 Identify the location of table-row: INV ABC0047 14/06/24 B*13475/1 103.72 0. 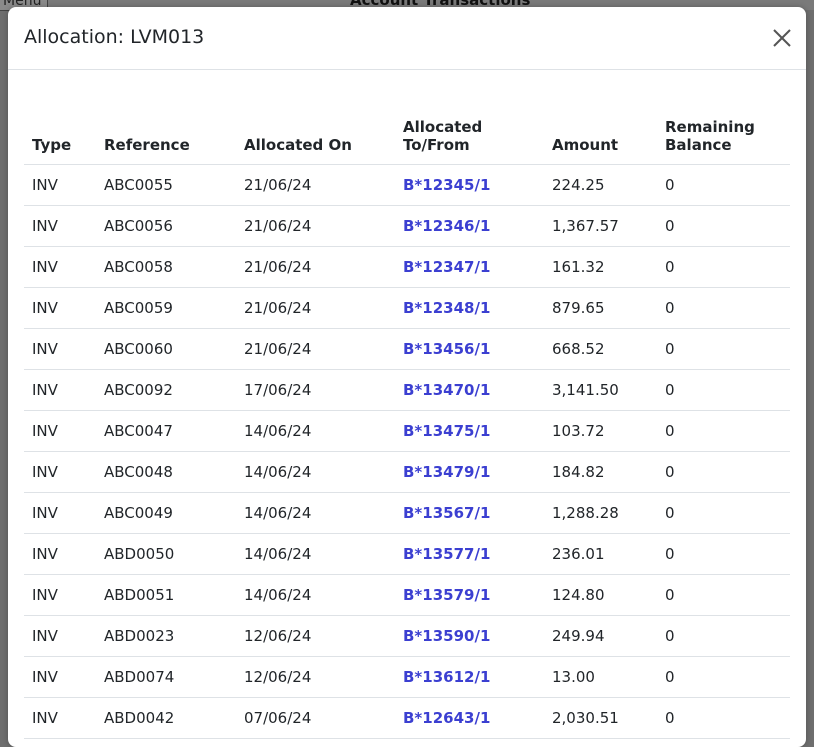
(407, 431).